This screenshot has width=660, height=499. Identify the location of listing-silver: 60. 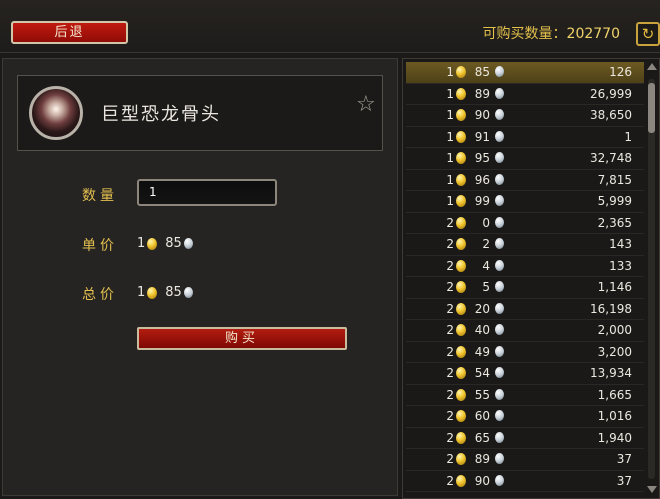
(482, 416).